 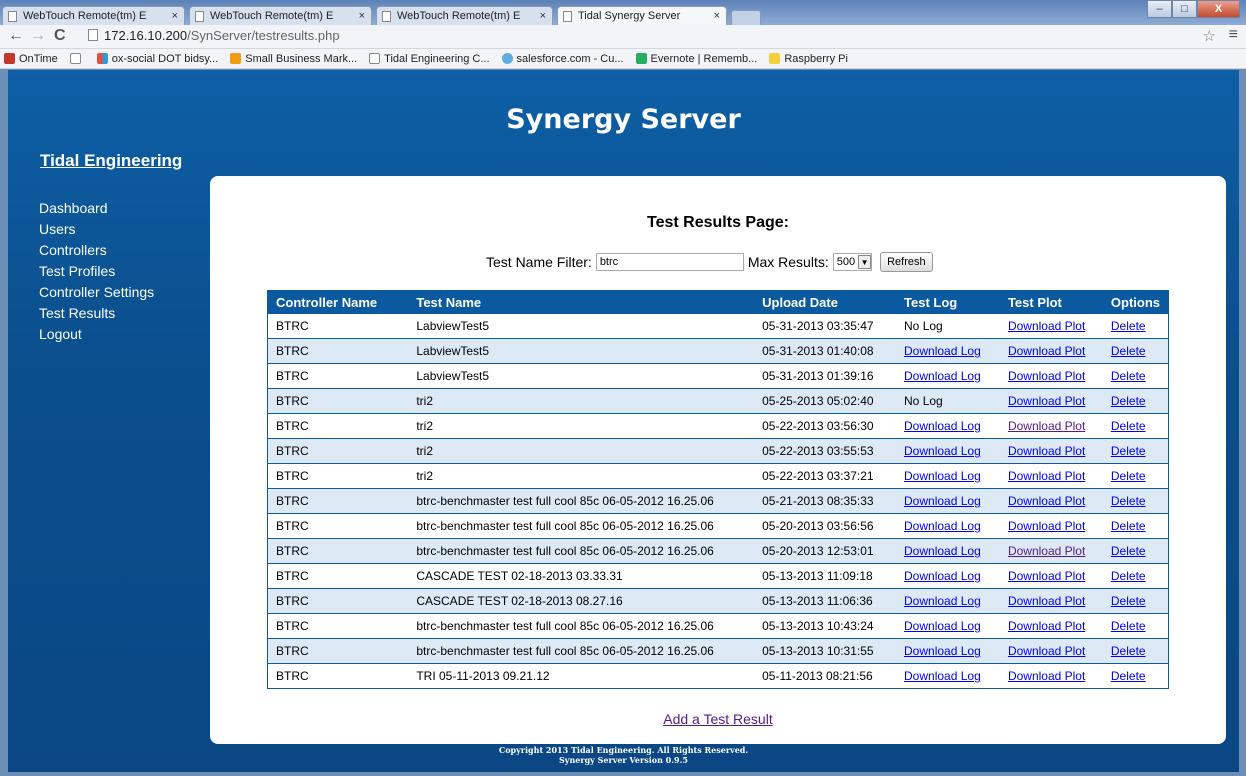 I want to click on maximize-icon: □, so click(x=1184, y=9).